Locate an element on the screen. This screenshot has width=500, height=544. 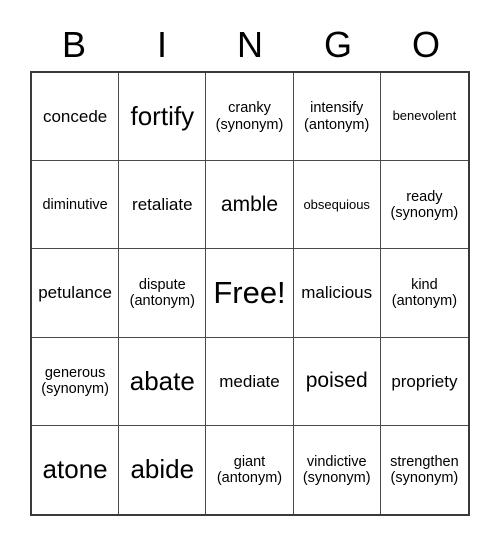
bingo-cell: amble is located at coordinates (250, 205).